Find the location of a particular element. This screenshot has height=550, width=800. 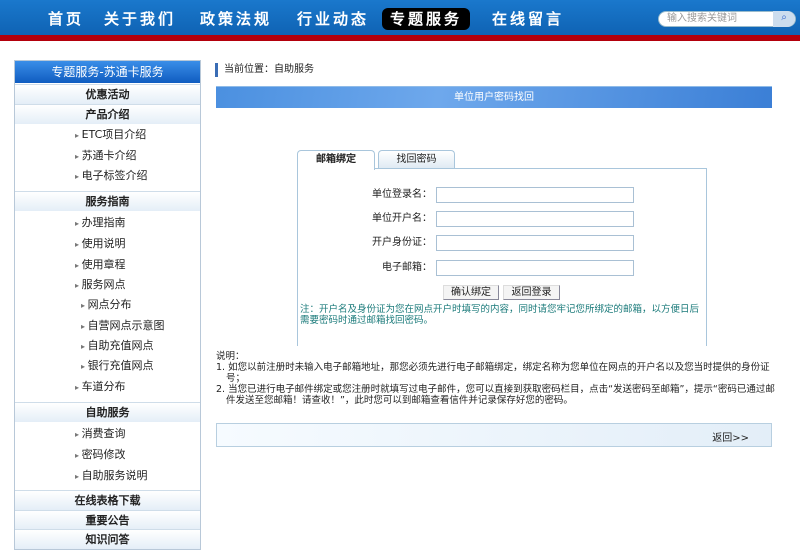

nav-item: 专题服务 is located at coordinates (426, 19).